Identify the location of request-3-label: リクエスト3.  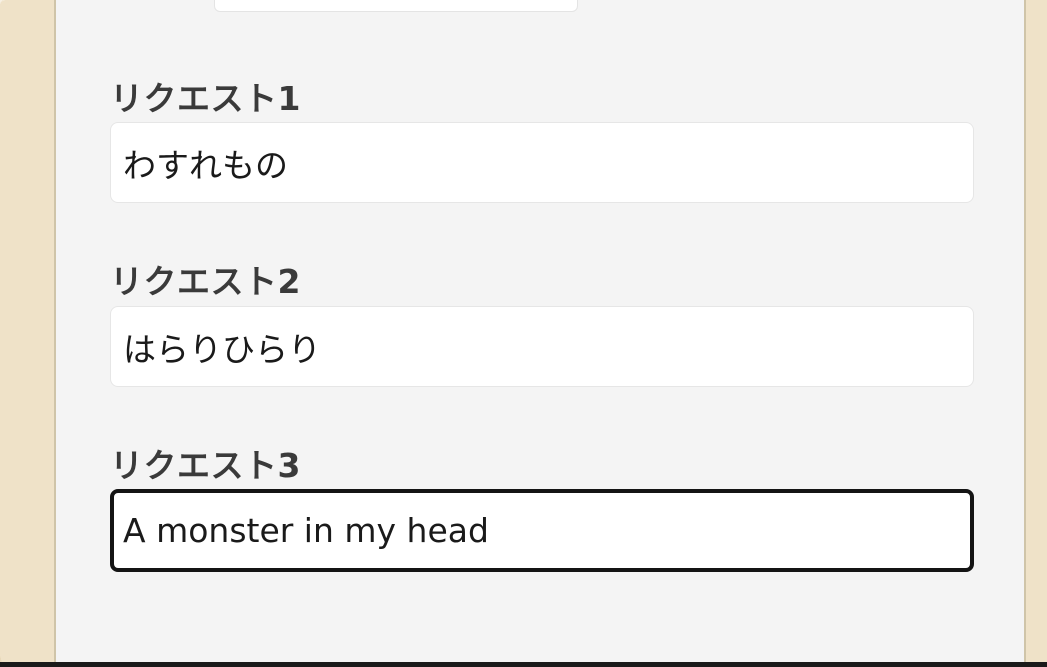
(205, 465).